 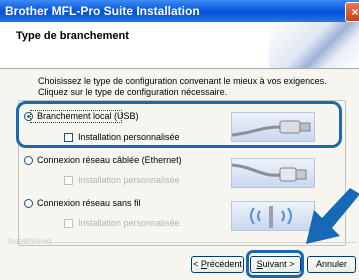 What do you see at coordinates (273, 173) in the screenshot?
I see `ethernet-cable-icon` at bounding box center [273, 173].